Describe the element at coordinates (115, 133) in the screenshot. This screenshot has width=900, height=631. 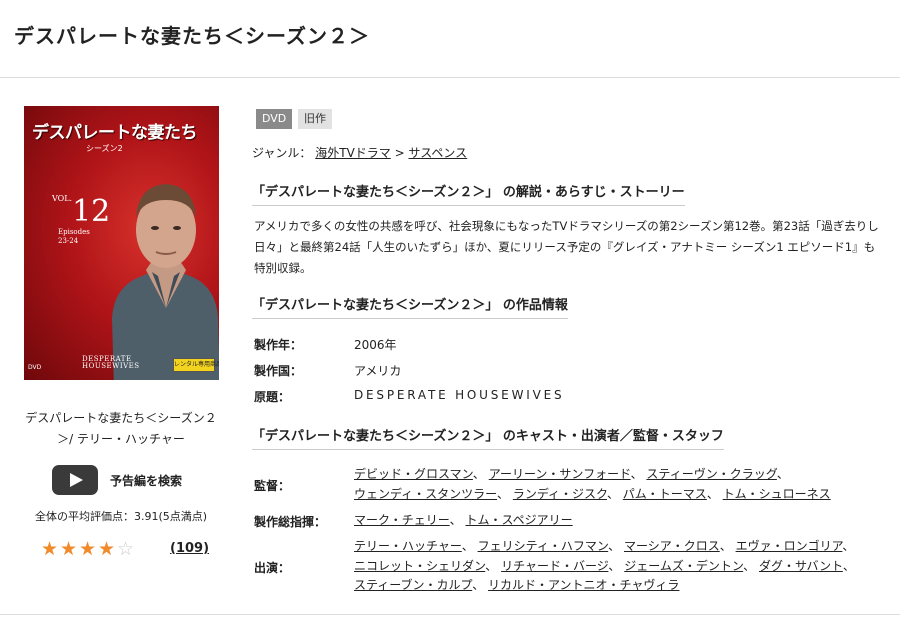
I see `cover-title: デスパレートな妻たち` at that location.